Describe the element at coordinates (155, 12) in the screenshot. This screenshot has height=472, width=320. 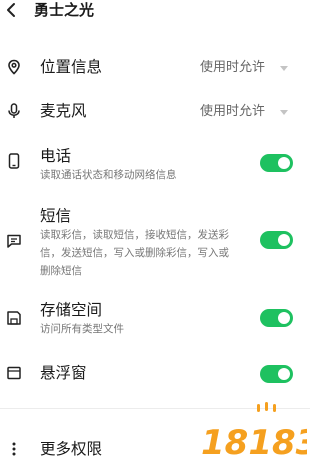
I see `header: 勇士之光` at that location.